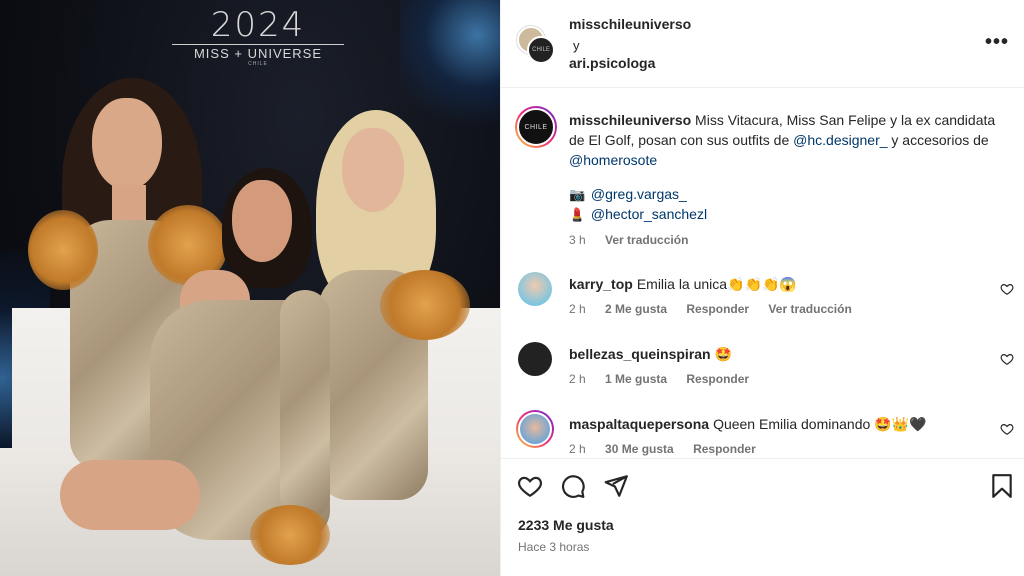  I want to click on camera-icon: 📷, so click(577, 194).